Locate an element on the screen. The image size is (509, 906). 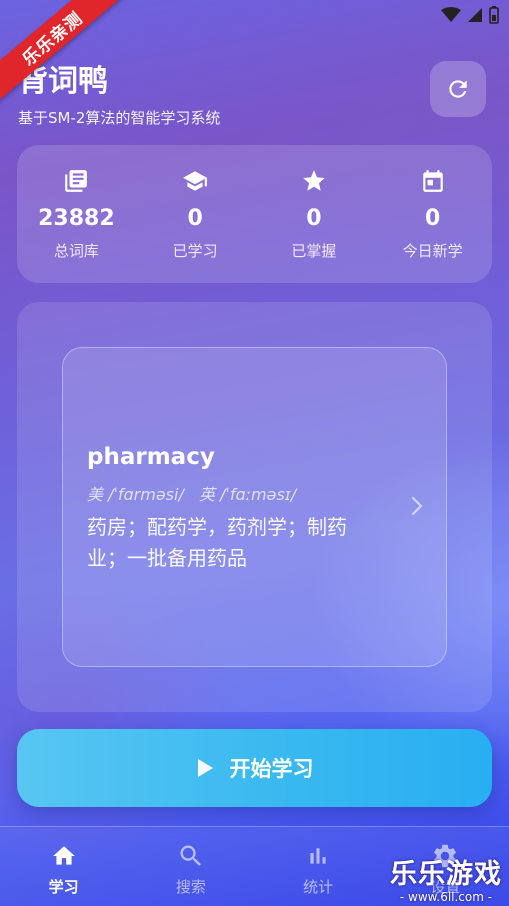
cell-signal-icon is located at coordinates (475, 15).